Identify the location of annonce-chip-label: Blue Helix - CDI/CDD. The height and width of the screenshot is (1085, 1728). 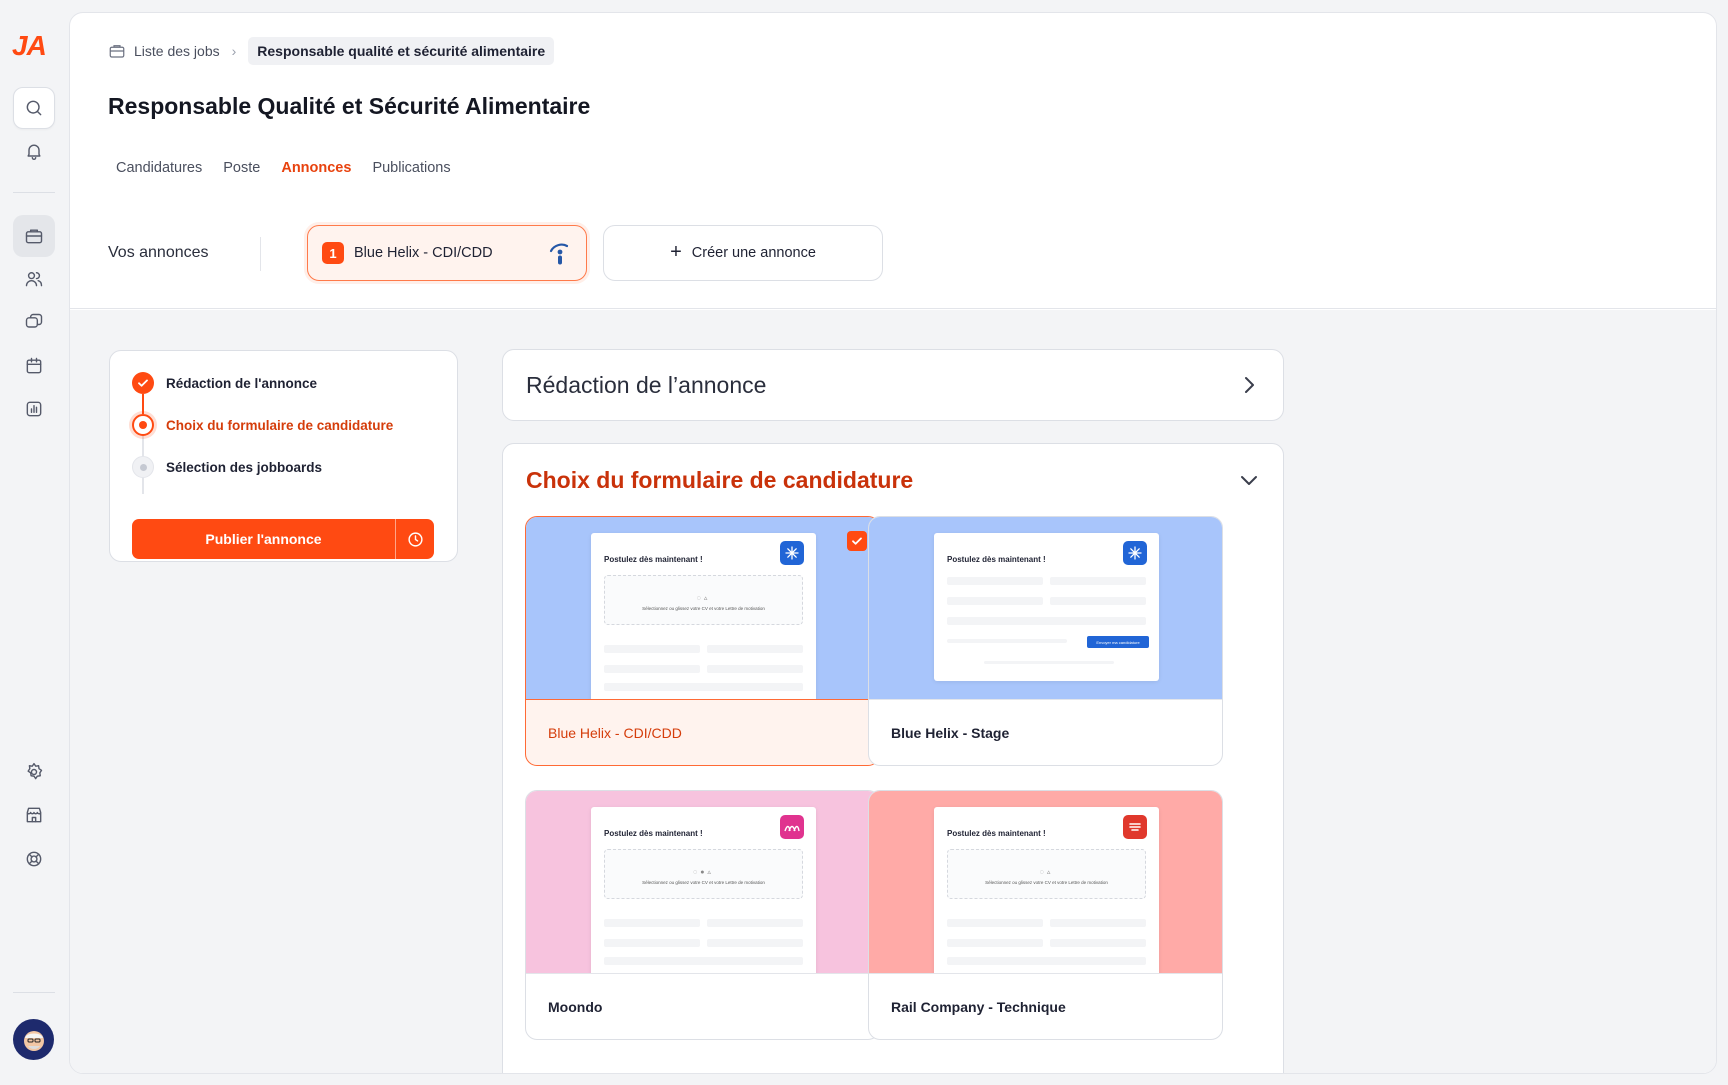
(423, 253).